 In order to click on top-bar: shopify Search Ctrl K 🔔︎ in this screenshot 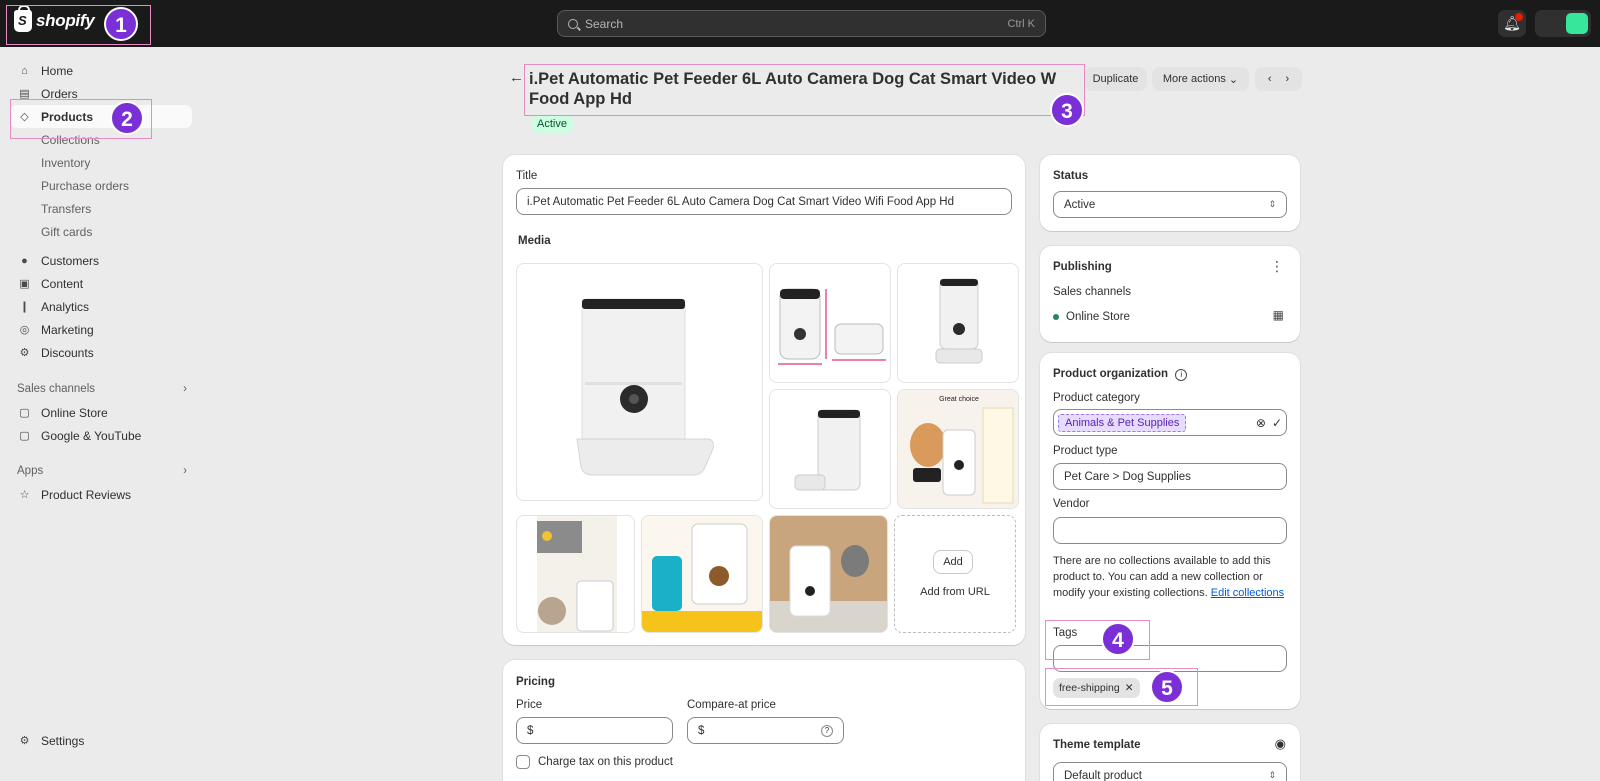, I will do `click(800, 23)`.